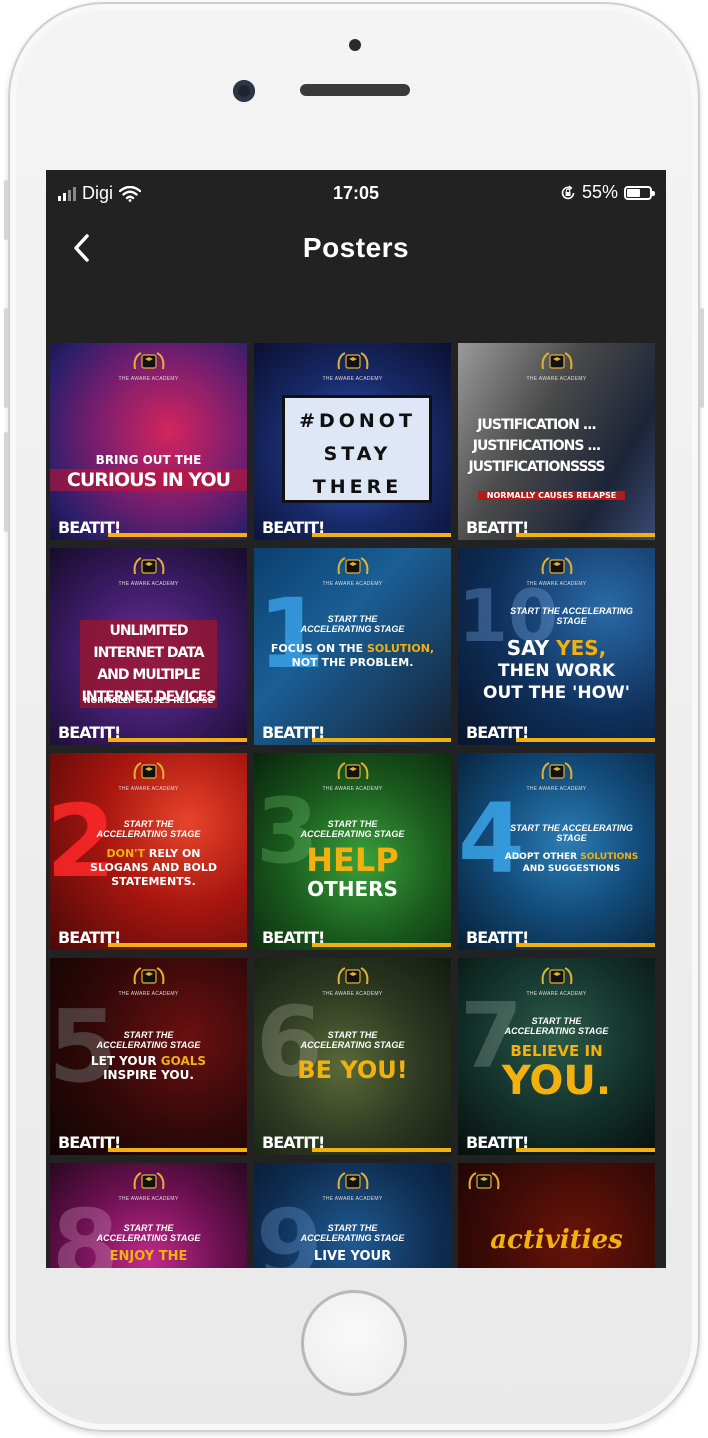  Describe the element at coordinates (556, 1081) in the screenshot. I see `poster-message: YOU.` at that location.